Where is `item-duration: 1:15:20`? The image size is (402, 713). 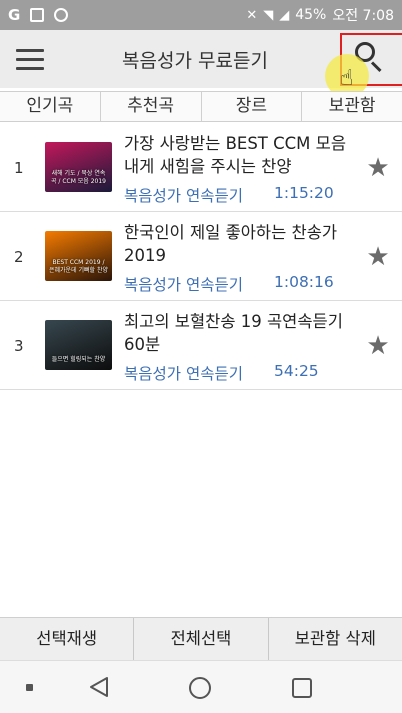 item-duration: 1:15:20 is located at coordinates (304, 193).